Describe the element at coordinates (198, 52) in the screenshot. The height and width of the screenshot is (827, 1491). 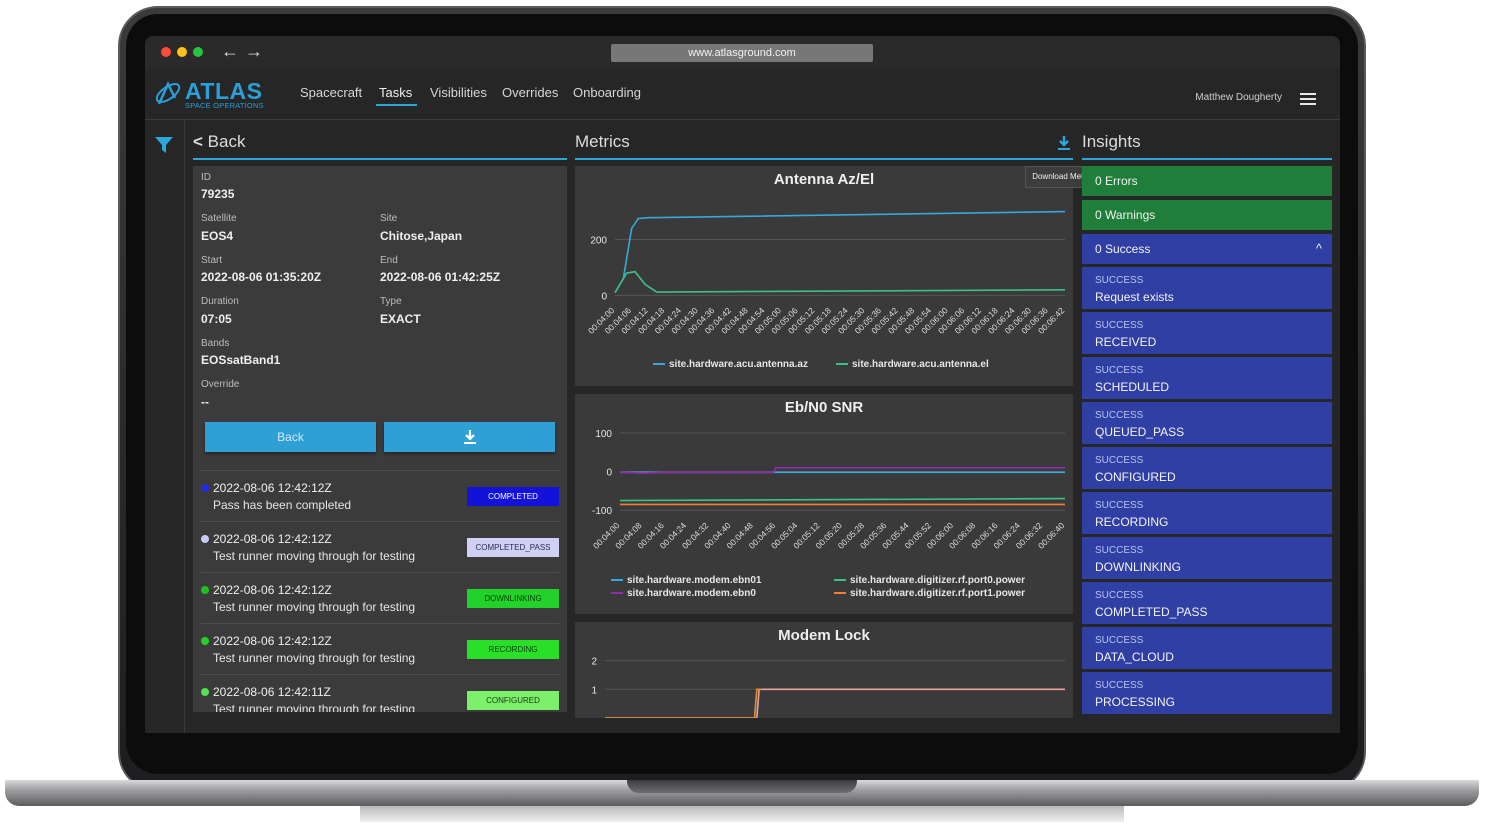
I see `maximize-window-button` at that location.